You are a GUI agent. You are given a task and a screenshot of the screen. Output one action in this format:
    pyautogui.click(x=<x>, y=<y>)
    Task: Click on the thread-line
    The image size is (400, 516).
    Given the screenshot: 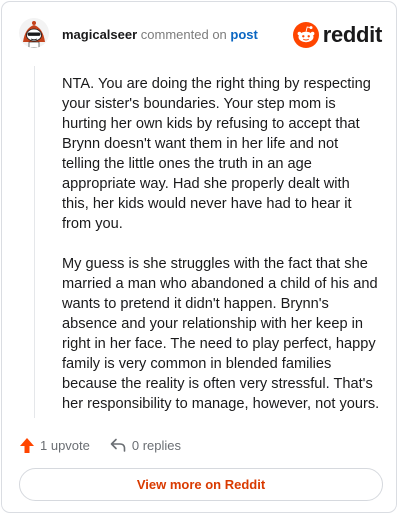 What is the action you would take?
    pyautogui.click(x=34, y=242)
    